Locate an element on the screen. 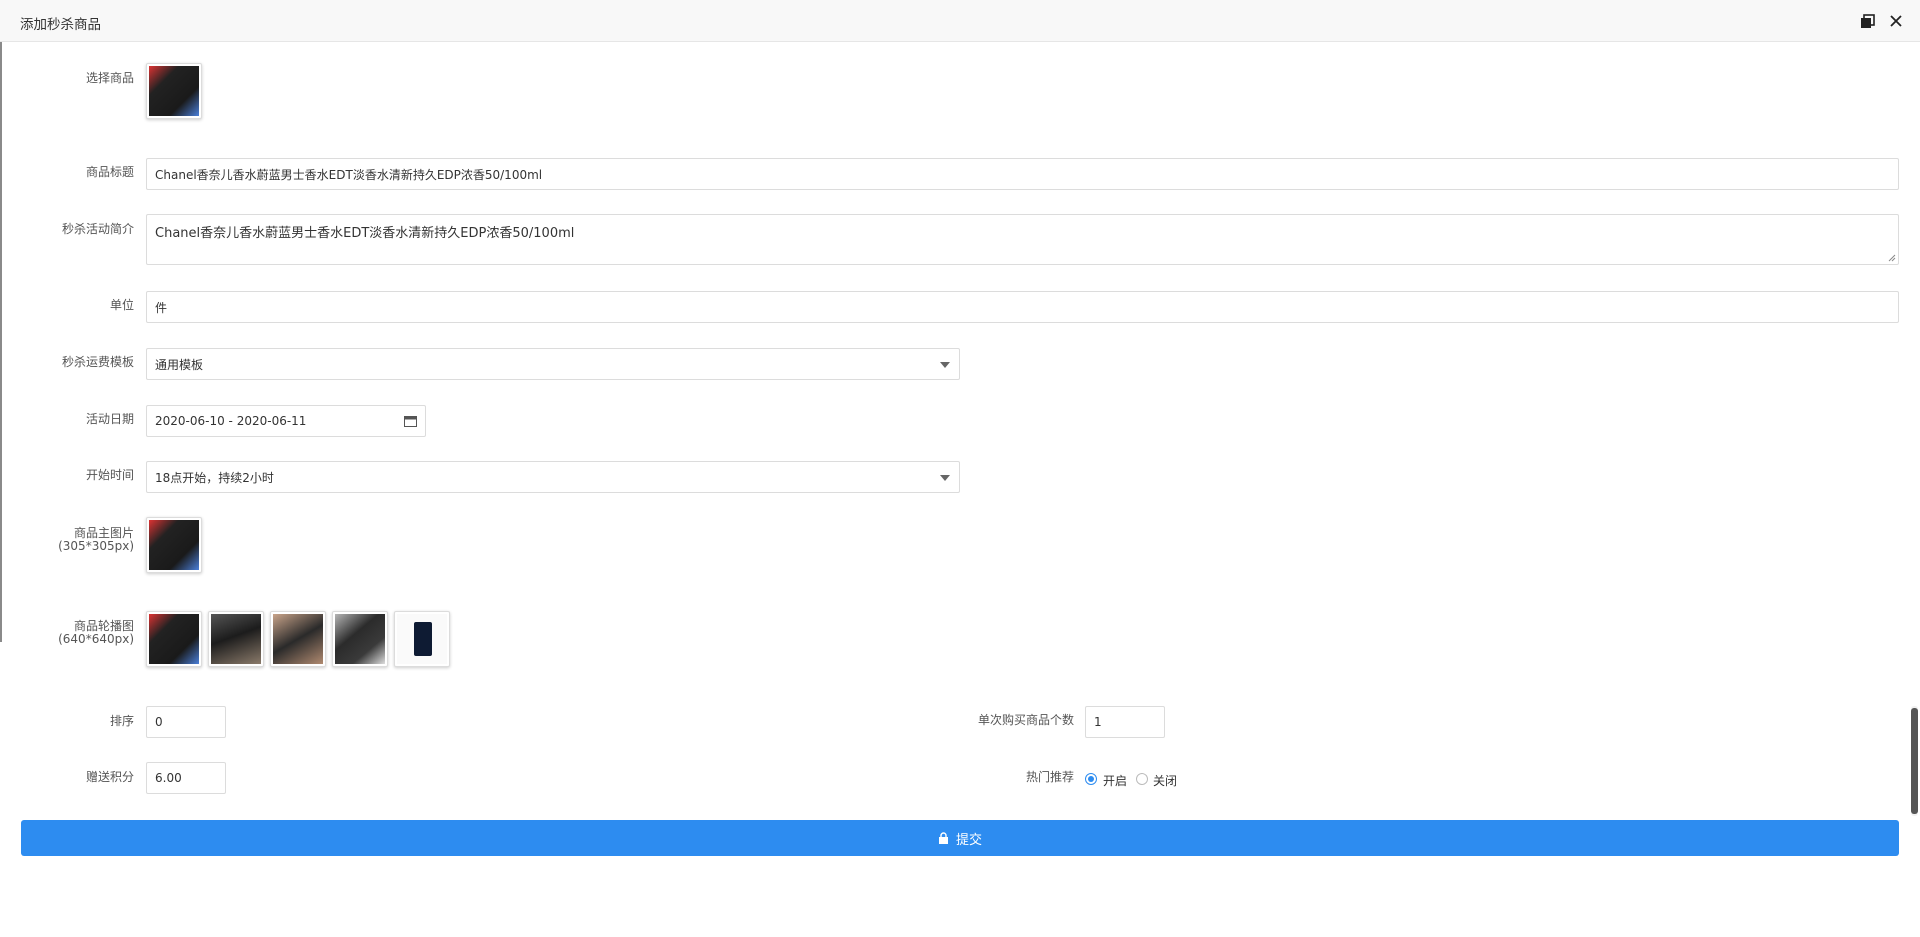 This screenshot has height=937, width=1920. title-label: 商品标题 is located at coordinates (109, 172).